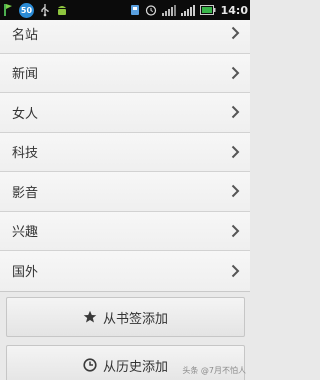  I want to click on watermark: 头条 @7月不怕人, so click(214, 370).